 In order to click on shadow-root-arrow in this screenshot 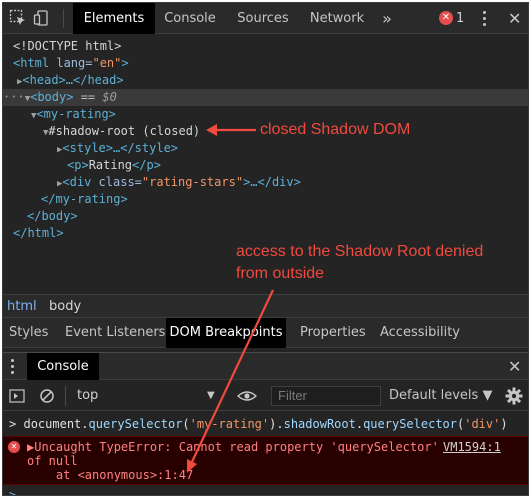, I will do `click(231, 130)`.